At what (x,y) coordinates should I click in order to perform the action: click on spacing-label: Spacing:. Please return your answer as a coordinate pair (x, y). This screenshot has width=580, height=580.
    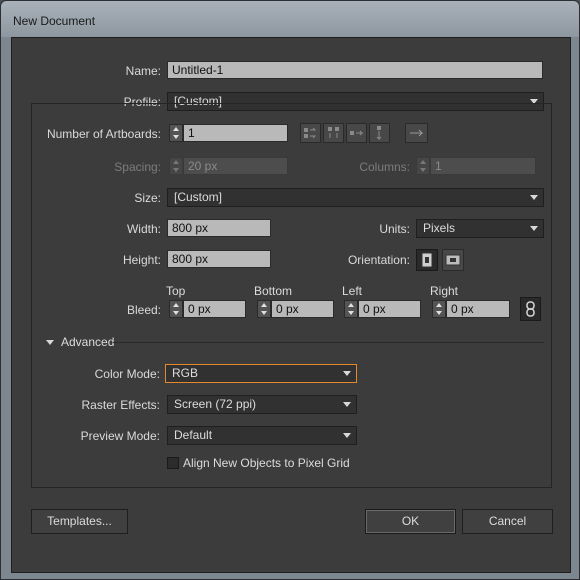
    Looking at the image, I should click on (137, 167).